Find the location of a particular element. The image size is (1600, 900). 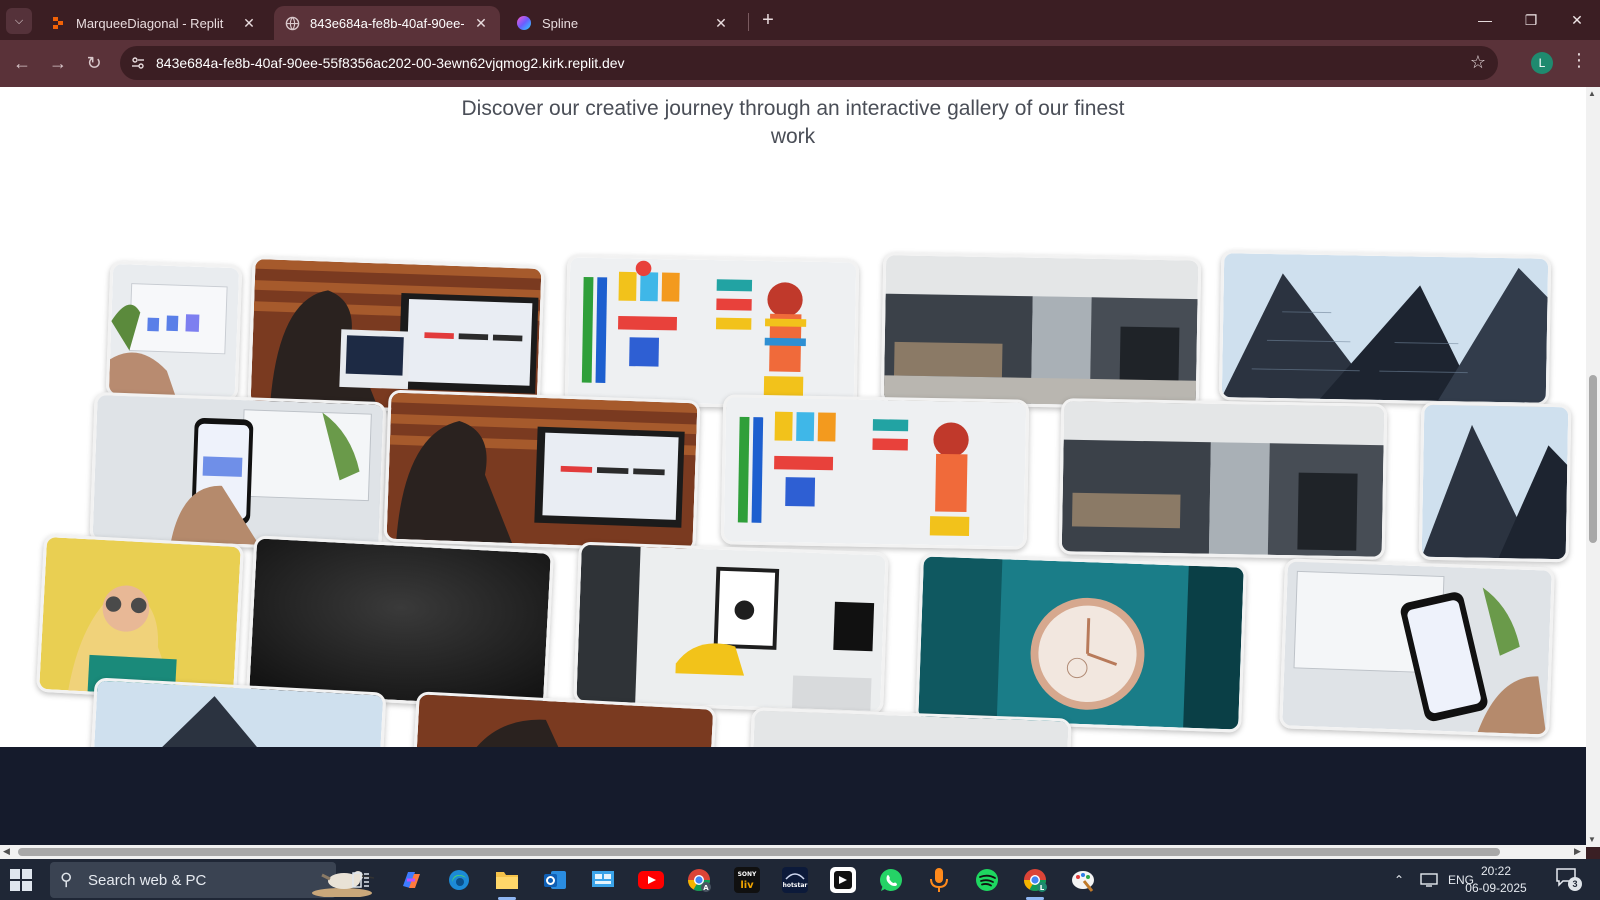

tab-label: 843e684a-fe8b-40af-90ee-55f8 is located at coordinates (387, 23).